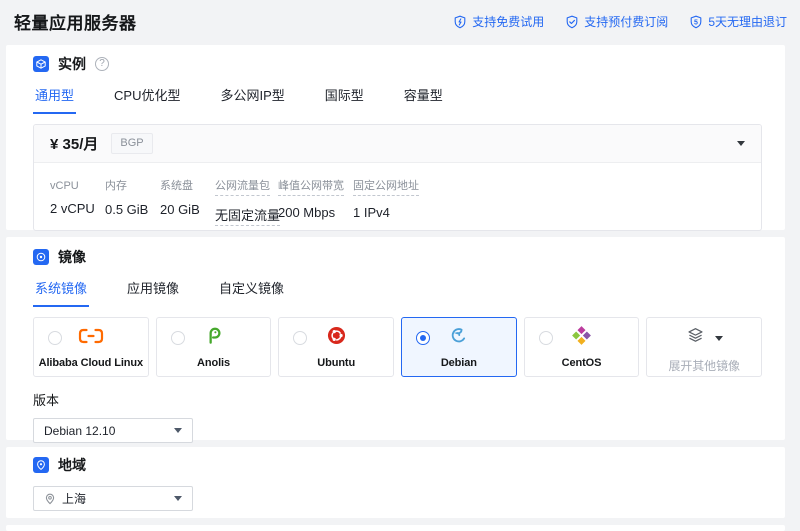 The width and height of the screenshot is (800, 531). What do you see at coordinates (64, 186) in the screenshot?
I see `spec-label: vCPU` at bounding box center [64, 186].